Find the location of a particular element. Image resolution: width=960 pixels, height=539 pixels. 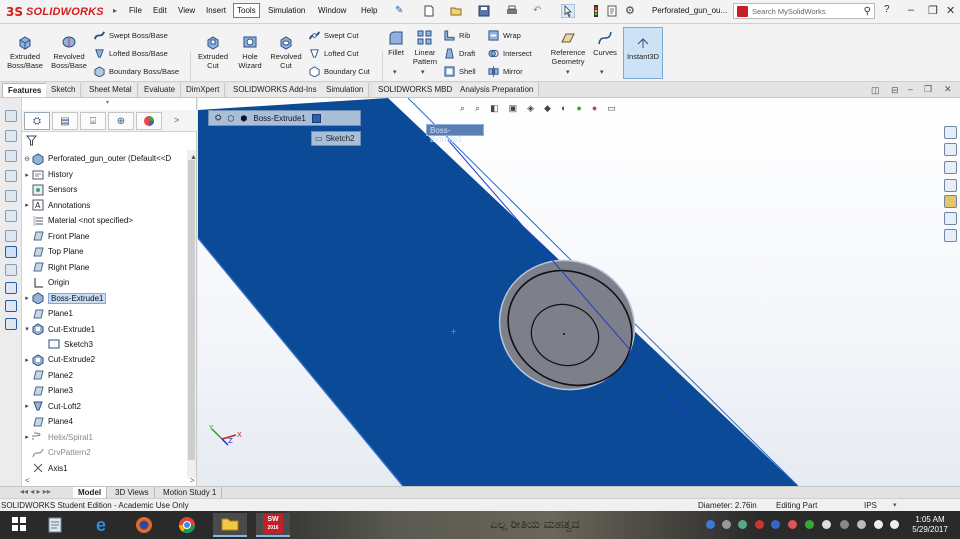

circle-tool-icon is located at coordinates (11, 196).